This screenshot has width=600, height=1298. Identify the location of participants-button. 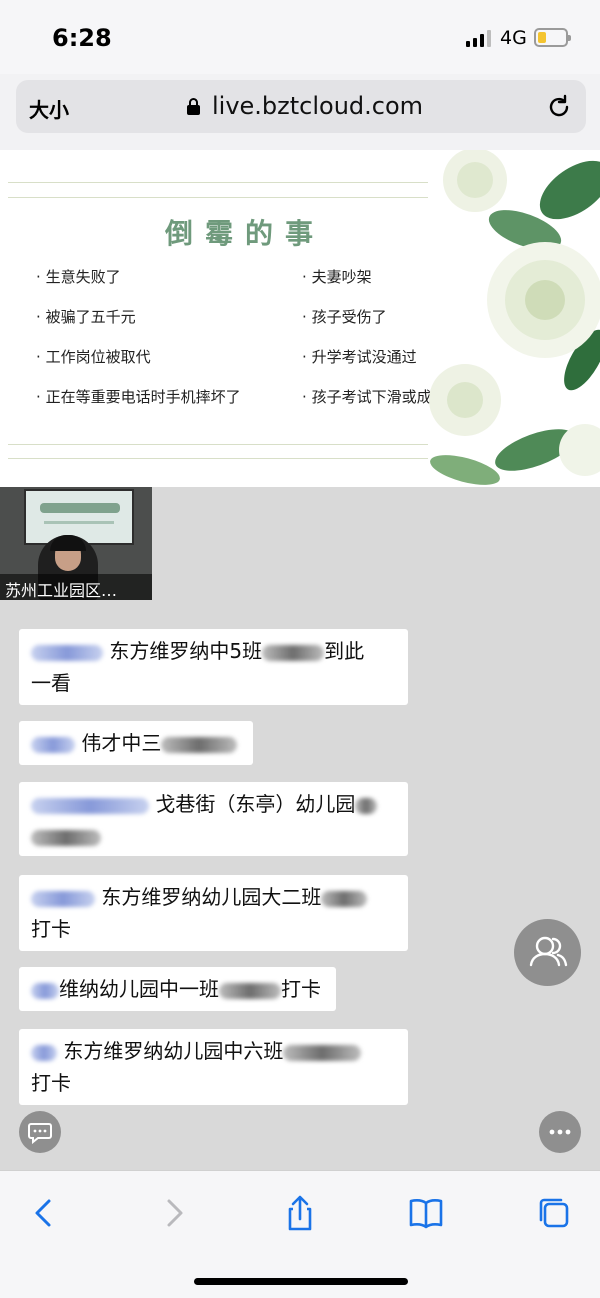
(547, 952).